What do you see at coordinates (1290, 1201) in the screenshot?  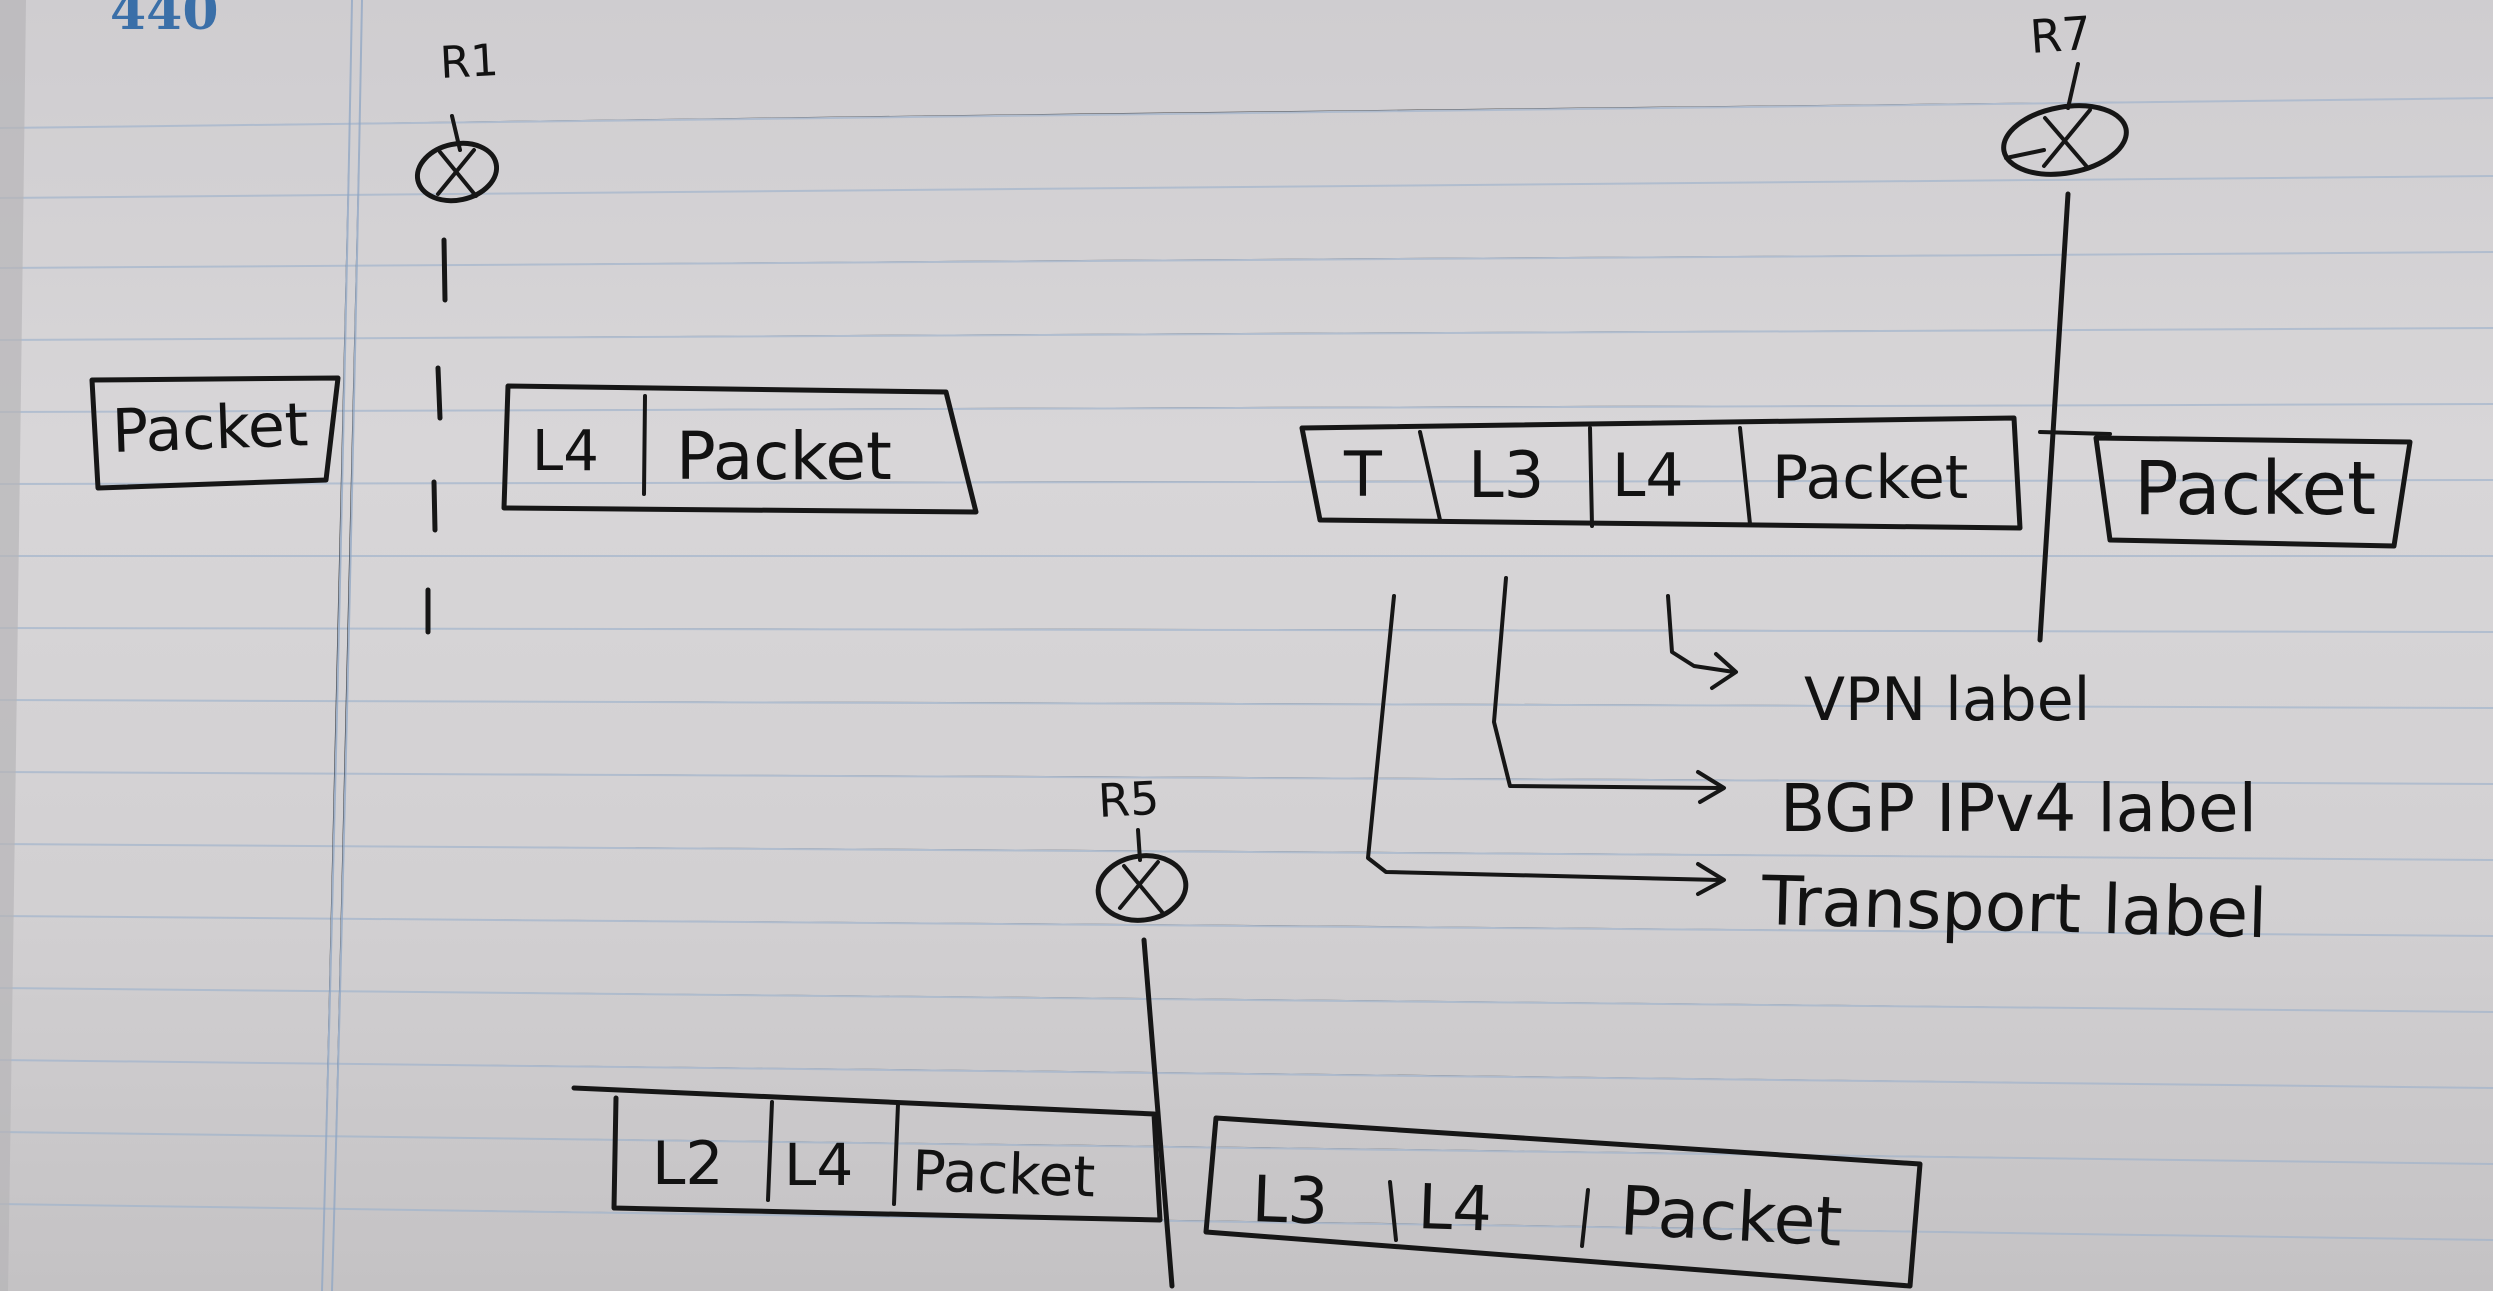 I see `r5-after-l3: L3` at bounding box center [1290, 1201].